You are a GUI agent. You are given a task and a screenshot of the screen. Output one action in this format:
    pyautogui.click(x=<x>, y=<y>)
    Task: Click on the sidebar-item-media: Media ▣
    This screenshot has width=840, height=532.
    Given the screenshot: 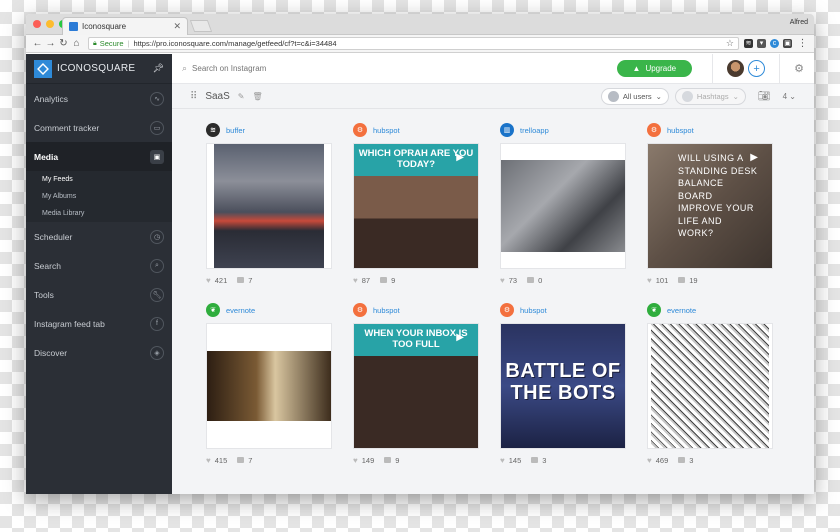 What is the action you would take?
    pyautogui.click(x=99, y=156)
    